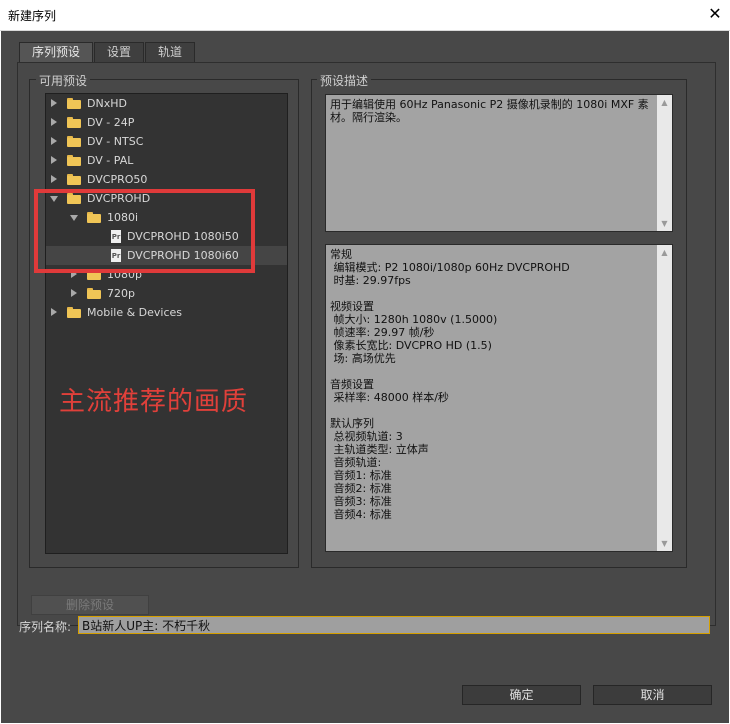  Describe the element at coordinates (135, 312) in the screenshot. I see `tree-item-label: Mobile & Devices` at that location.